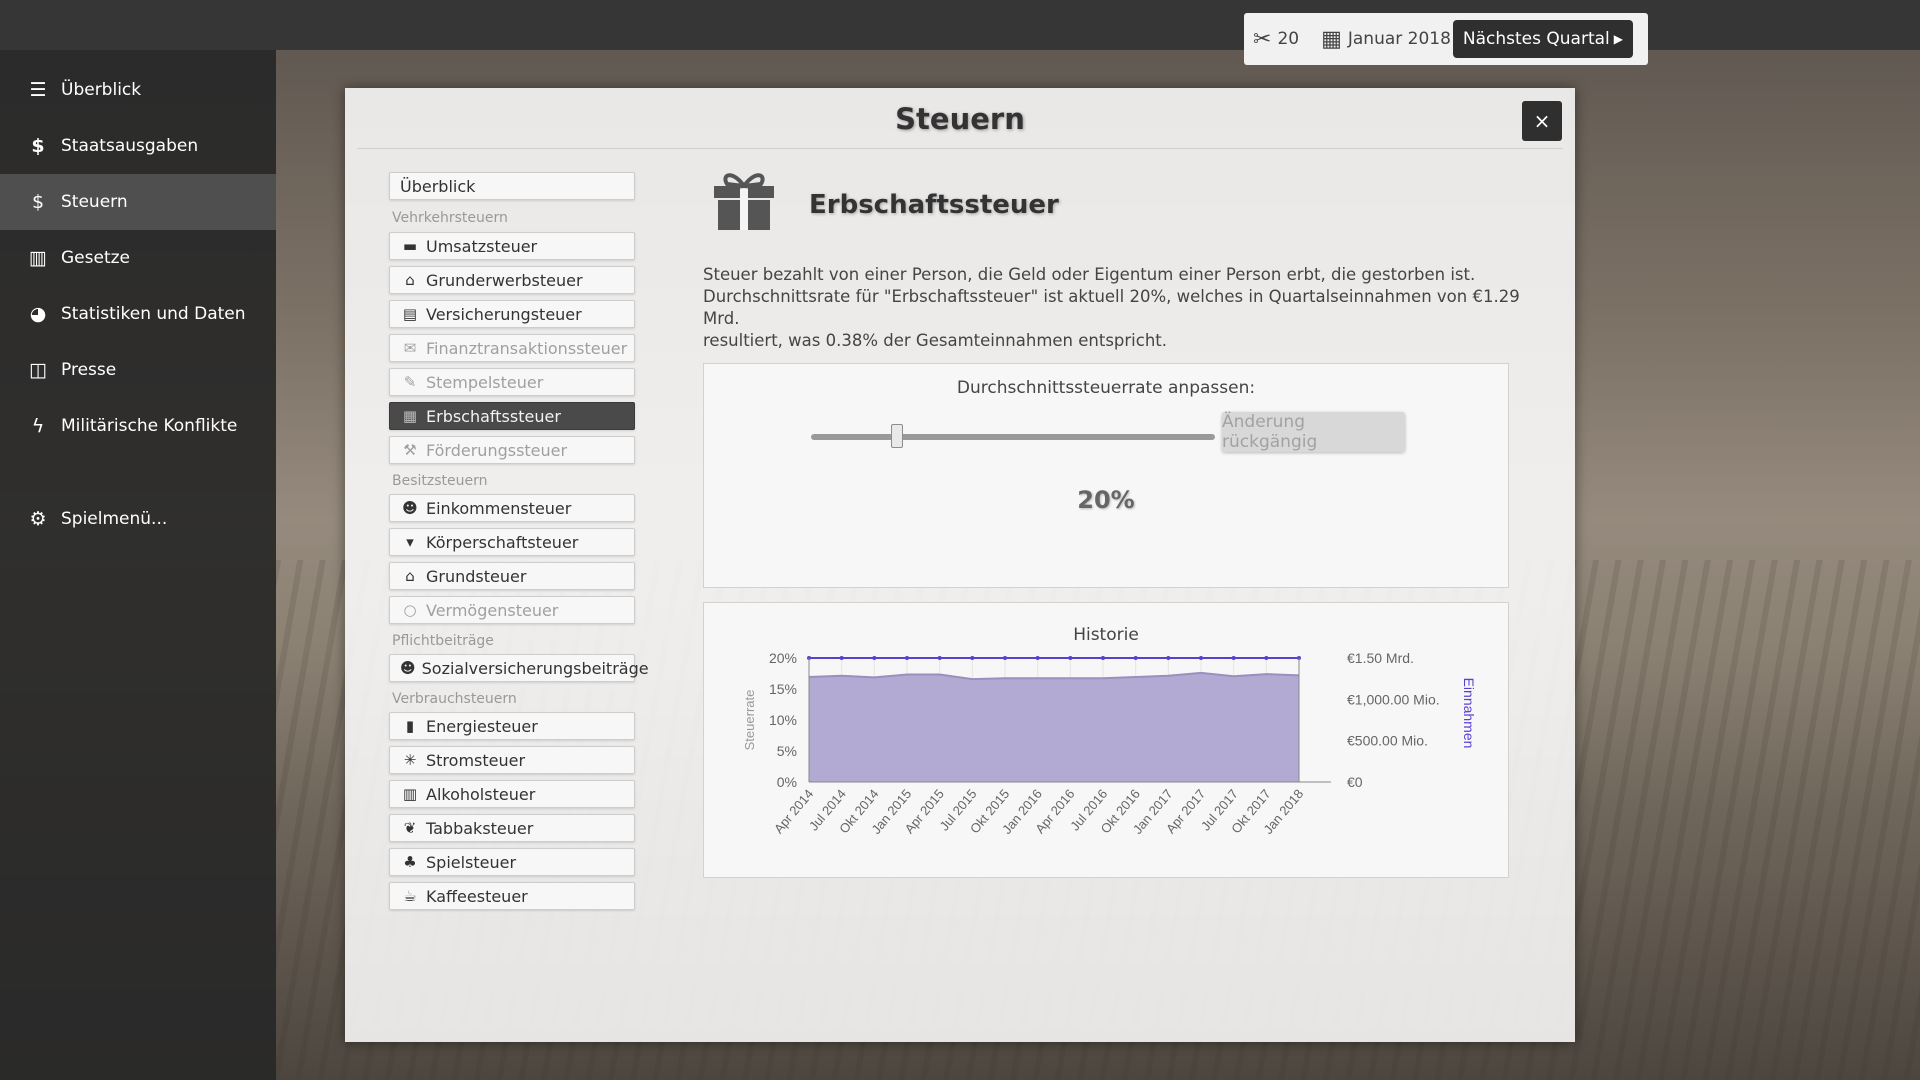  What do you see at coordinates (101, 90) in the screenshot?
I see `sidebar-item-label: Überblick` at bounding box center [101, 90].